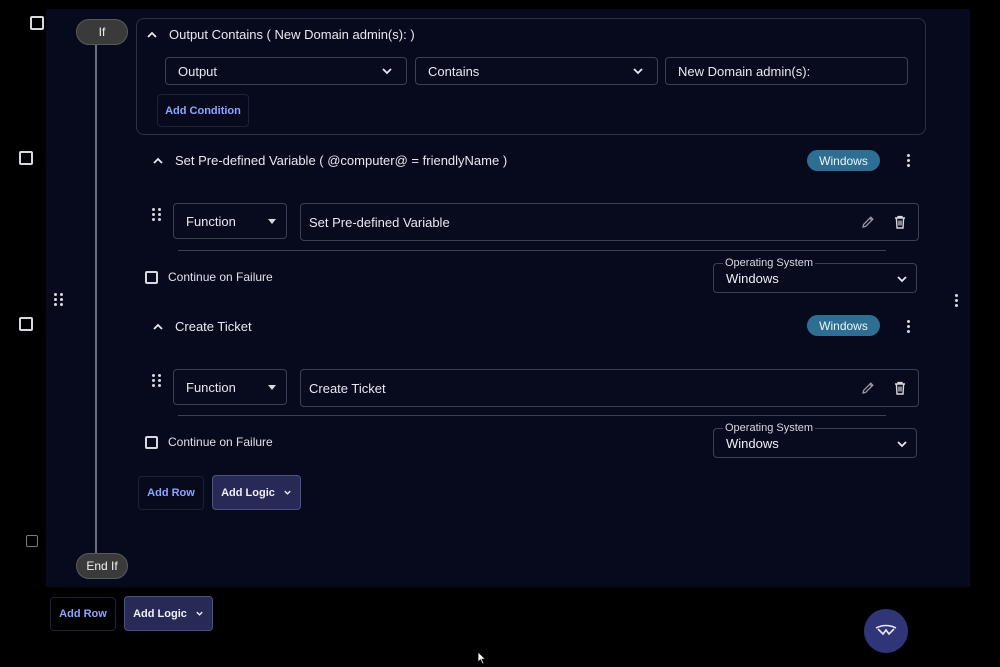 The height and width of the screenshot is (667, 1000). What do you see at coordinates (744, 71) in the screenshot?
I see `condition-value-text: New Domain admin(s):` at bounding box center [744, 71].